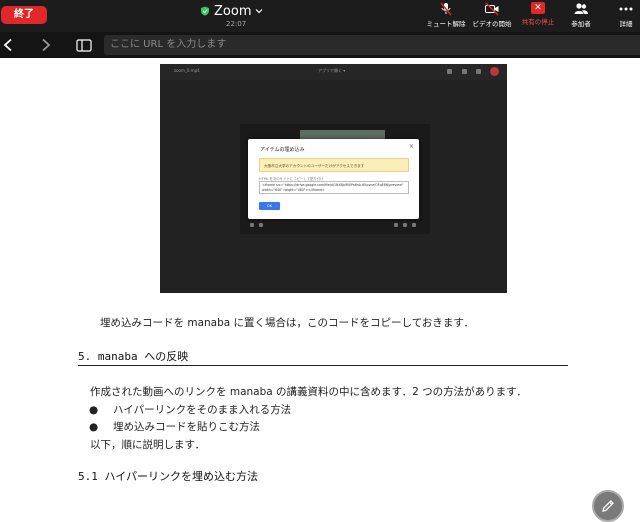  What do you see at coordinates (24, 15) in the screenshot?
I see `end-meeting-button: 終了` at bounding box center [24, 15].